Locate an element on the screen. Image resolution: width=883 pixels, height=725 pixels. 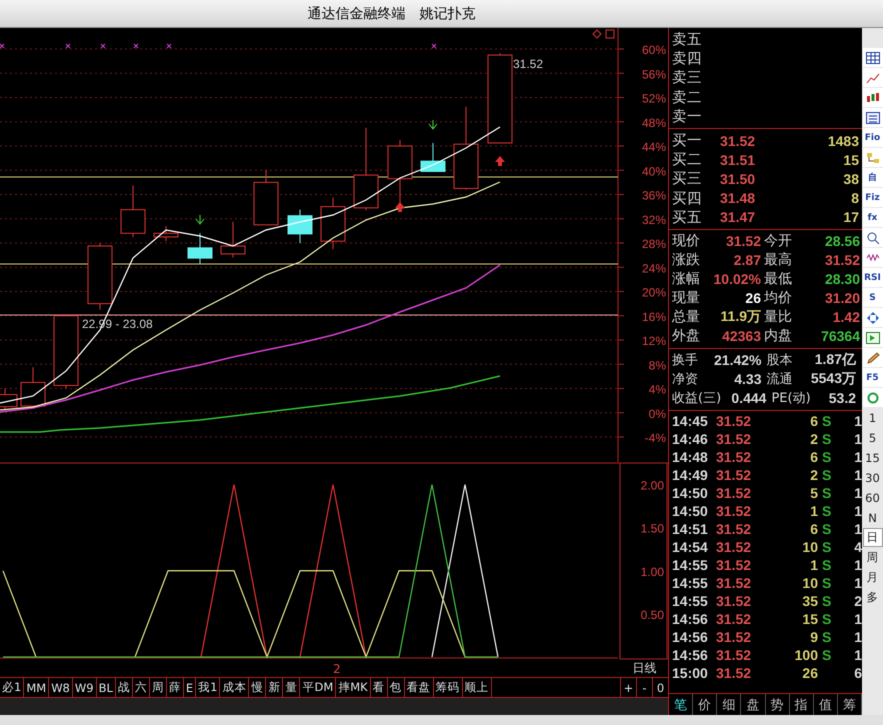
tick-volume: 100 is located at coordinates (806, 654).